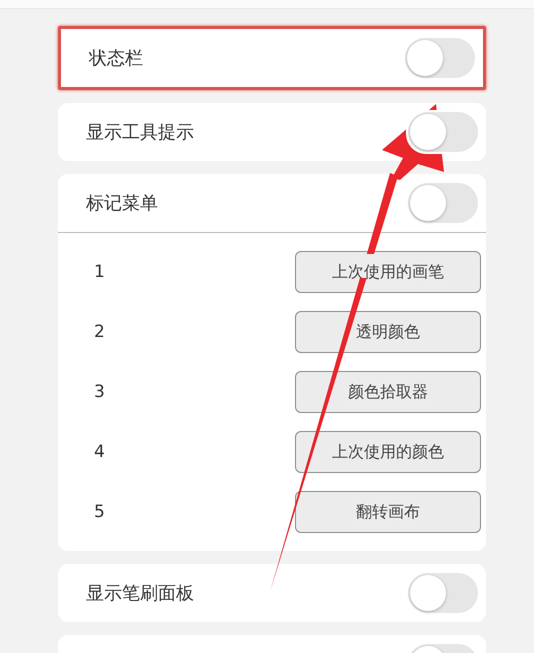 Image resolution: width=534 pixels, height=653 pixels. Describe the element at coordinates (388, 512) in the screenshot. I see `action-button: 翻转画布` at that location.